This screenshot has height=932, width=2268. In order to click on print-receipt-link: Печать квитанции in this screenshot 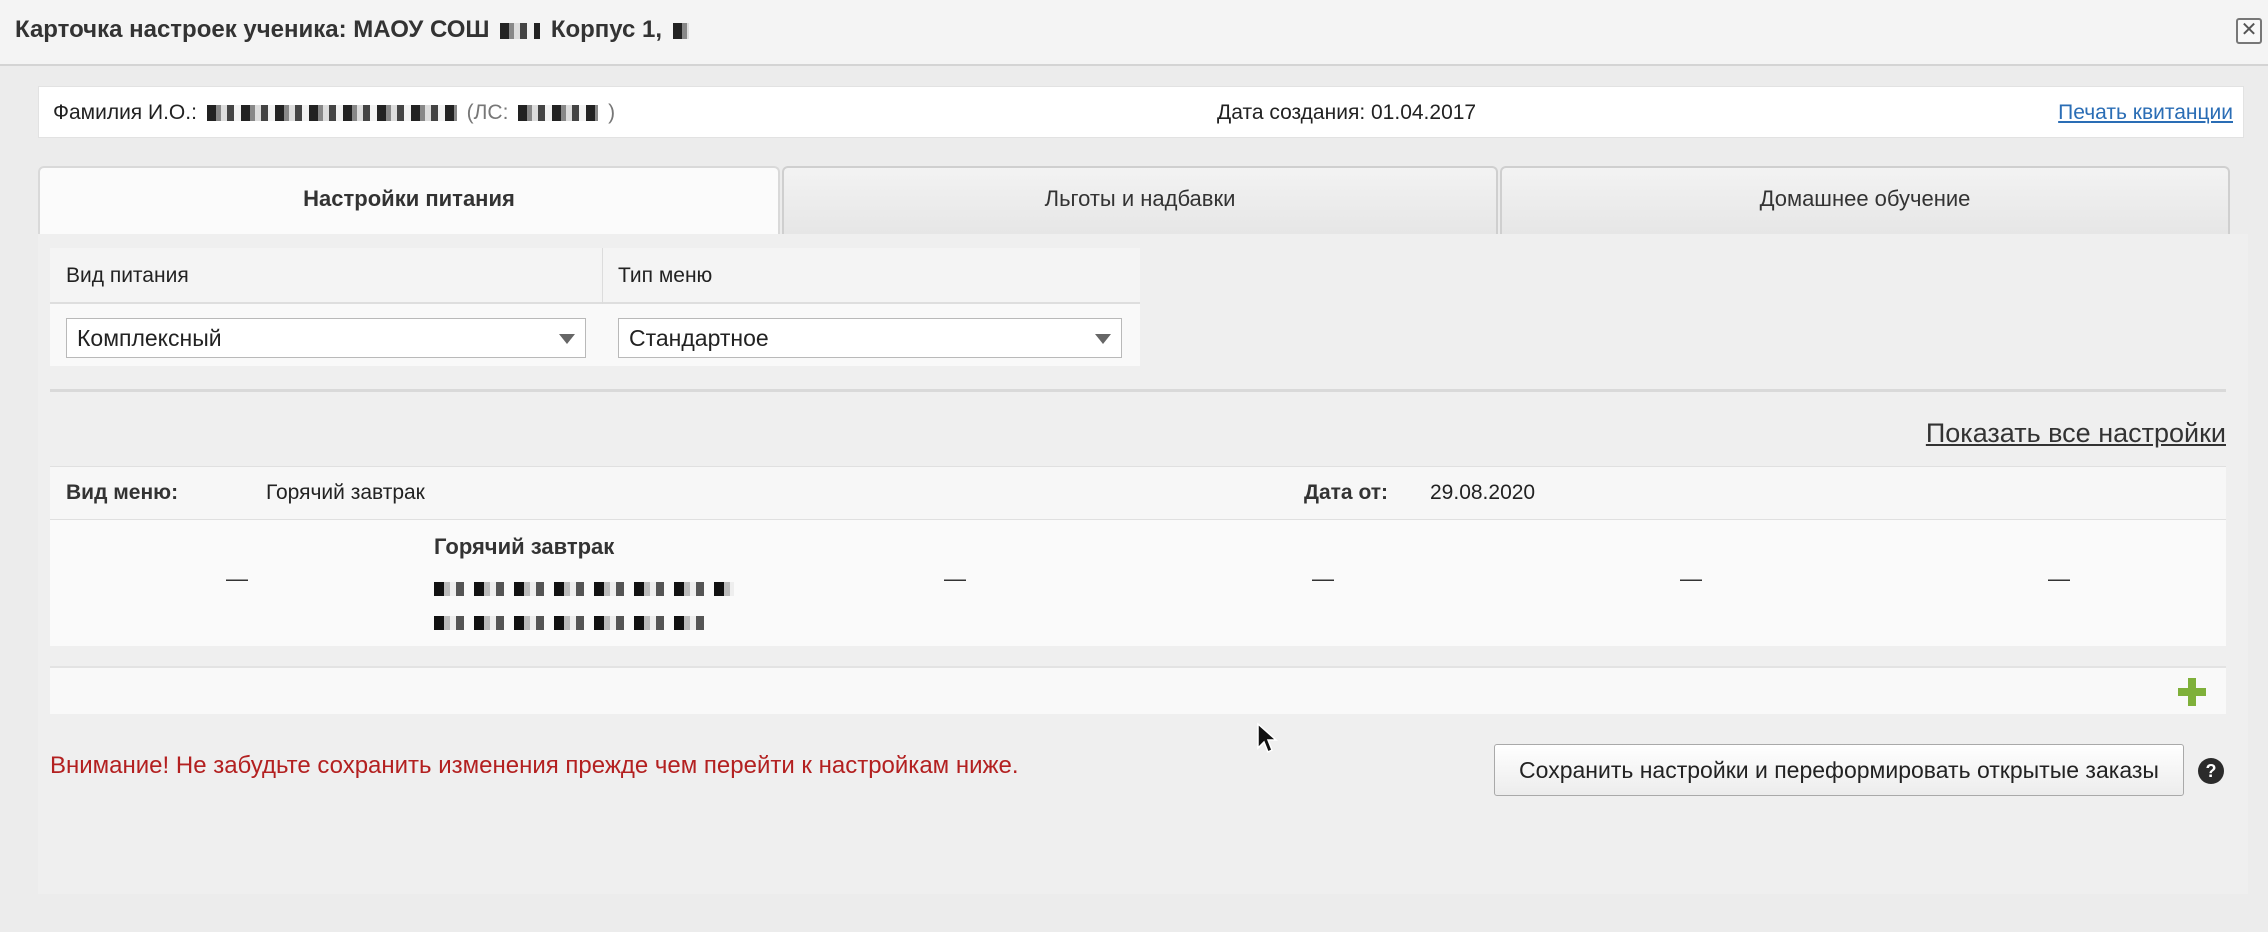, I will do `click(2145, 113)`.